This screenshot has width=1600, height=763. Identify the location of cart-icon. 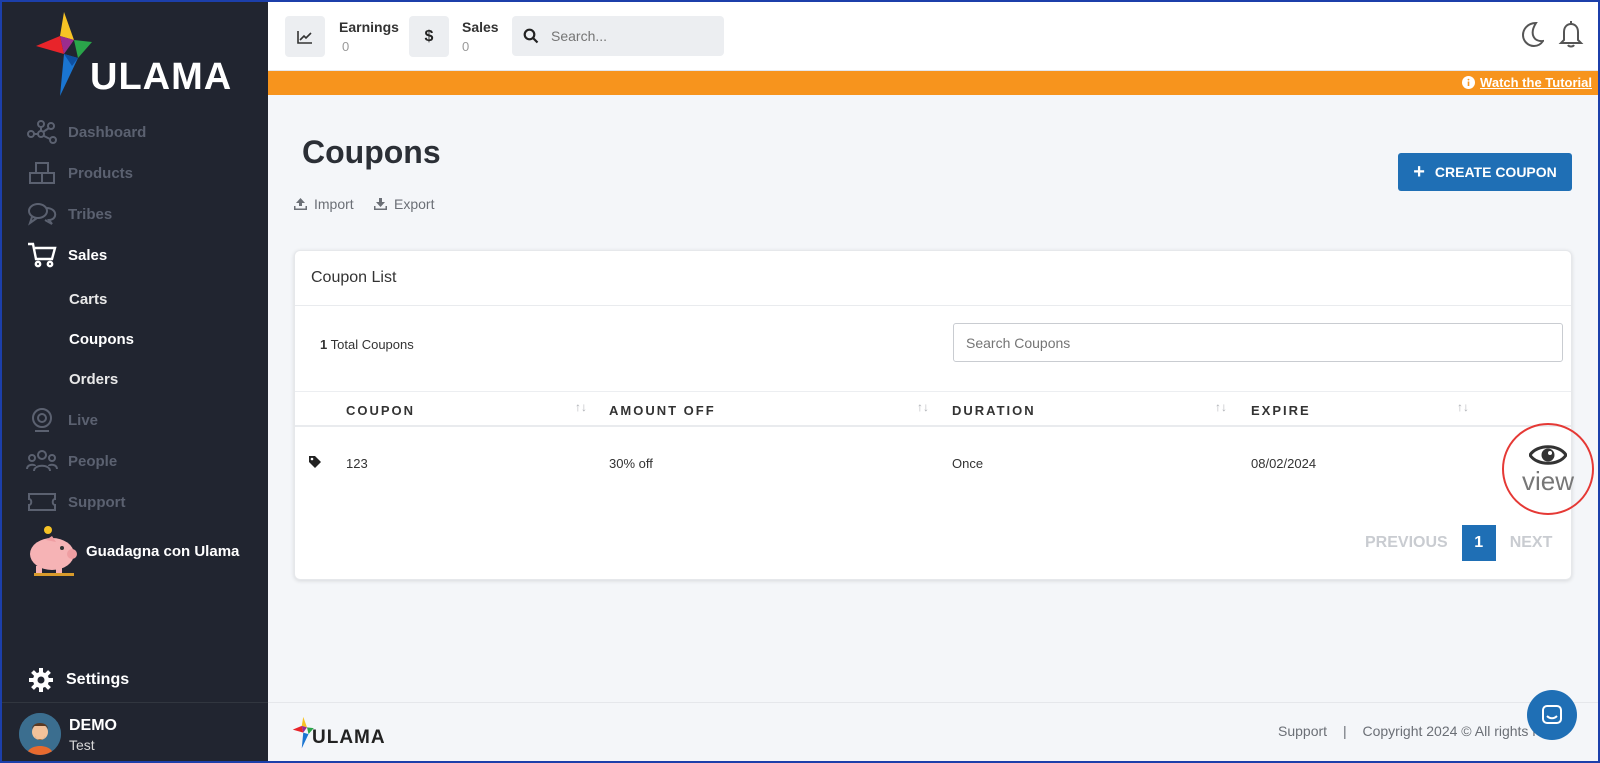
(42, 255).